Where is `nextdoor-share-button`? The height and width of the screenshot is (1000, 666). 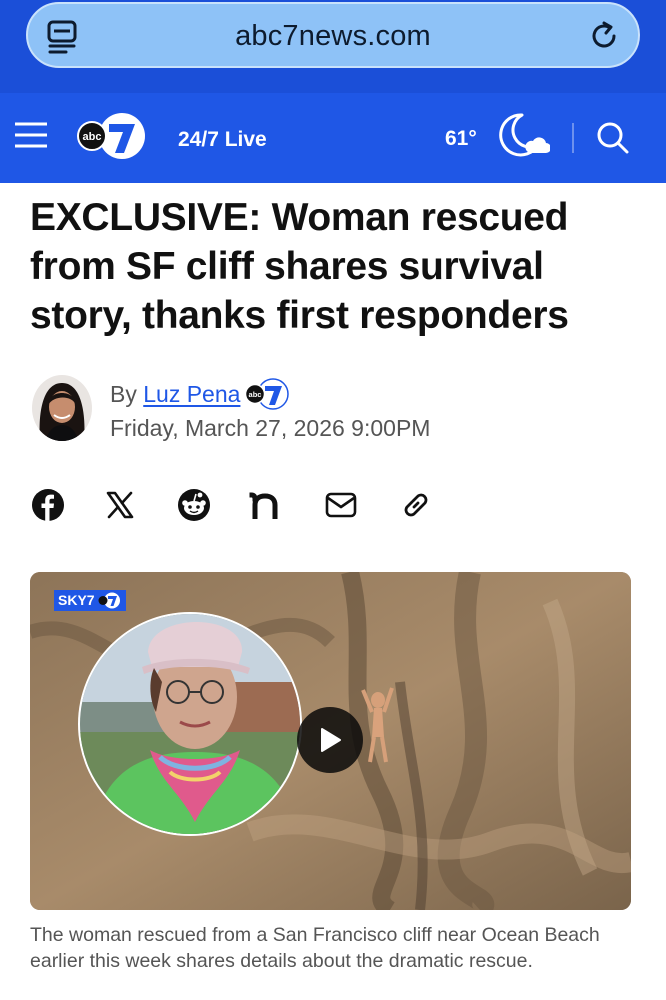
nextdoor-share-button is located at coordinates (266, 505).